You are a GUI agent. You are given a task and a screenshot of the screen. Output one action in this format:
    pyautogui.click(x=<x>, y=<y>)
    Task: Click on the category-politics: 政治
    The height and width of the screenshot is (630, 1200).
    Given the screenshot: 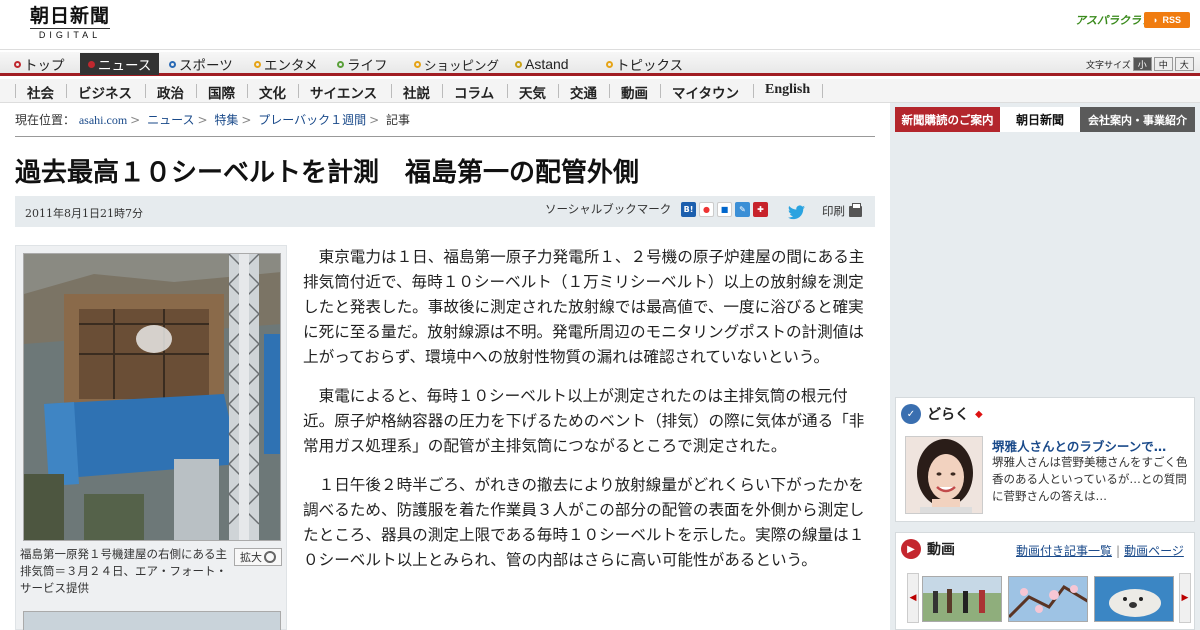 What is the action you would take?
    pyautogui.click(x=170, y=92)
    